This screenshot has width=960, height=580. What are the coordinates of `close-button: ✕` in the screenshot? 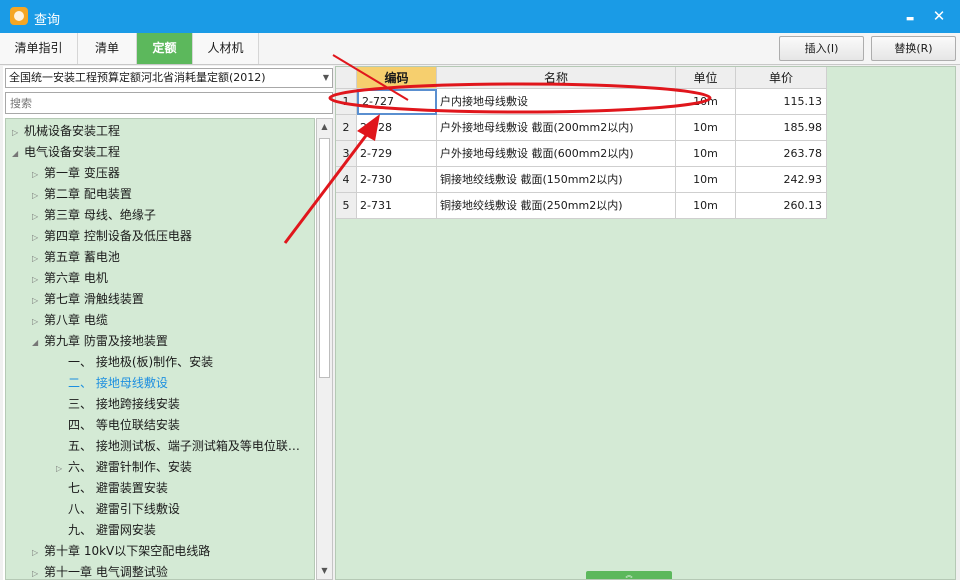 It's located at (939, 16).